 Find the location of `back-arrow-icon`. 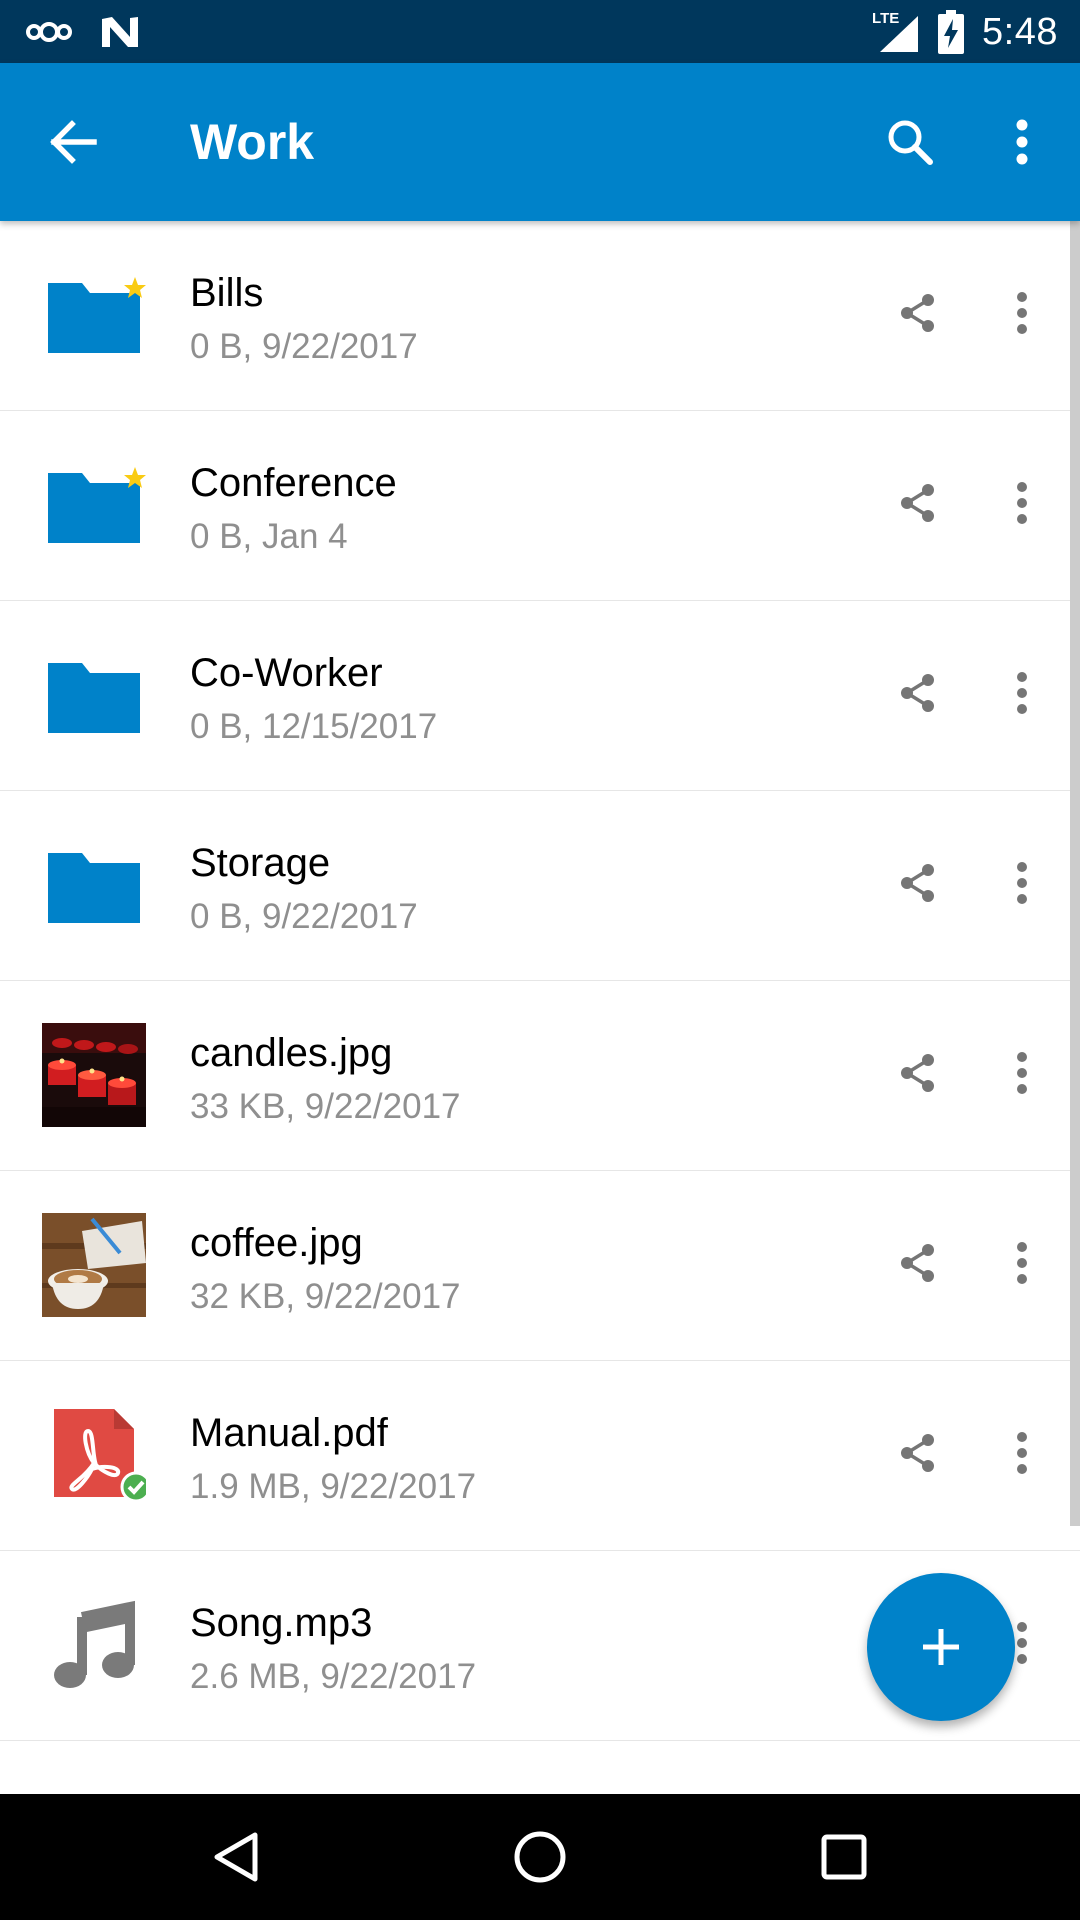

back-arrow-icon is located at coordinates (73, 142).